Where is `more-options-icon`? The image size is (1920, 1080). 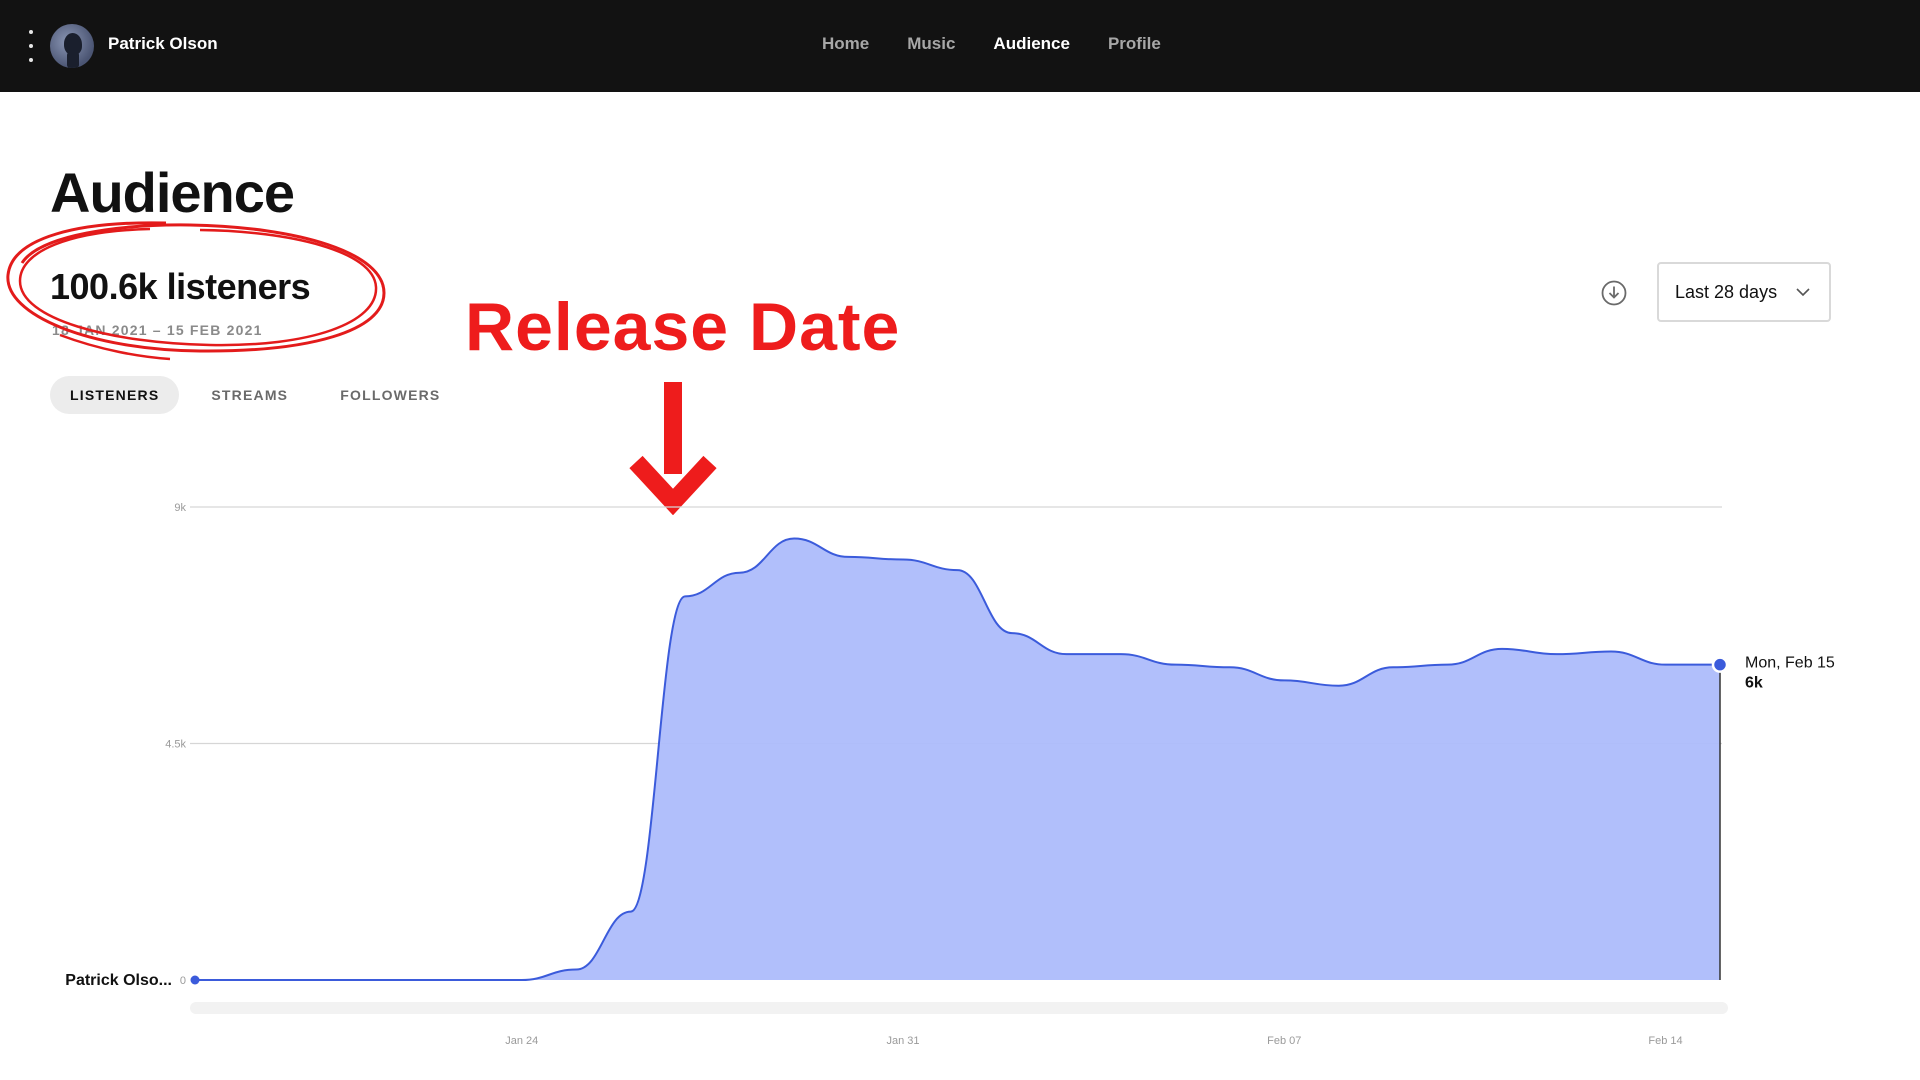
more-options-icon is located at coordinates (31, 46).